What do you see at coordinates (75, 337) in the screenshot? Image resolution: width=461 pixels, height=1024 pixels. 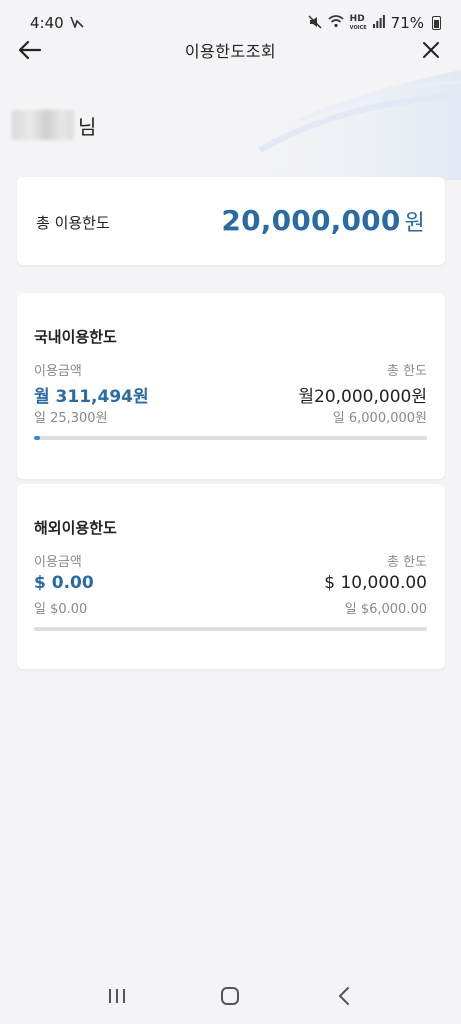 I see `domestic-title: 국내이용한도` at bounding box center [75, 337].